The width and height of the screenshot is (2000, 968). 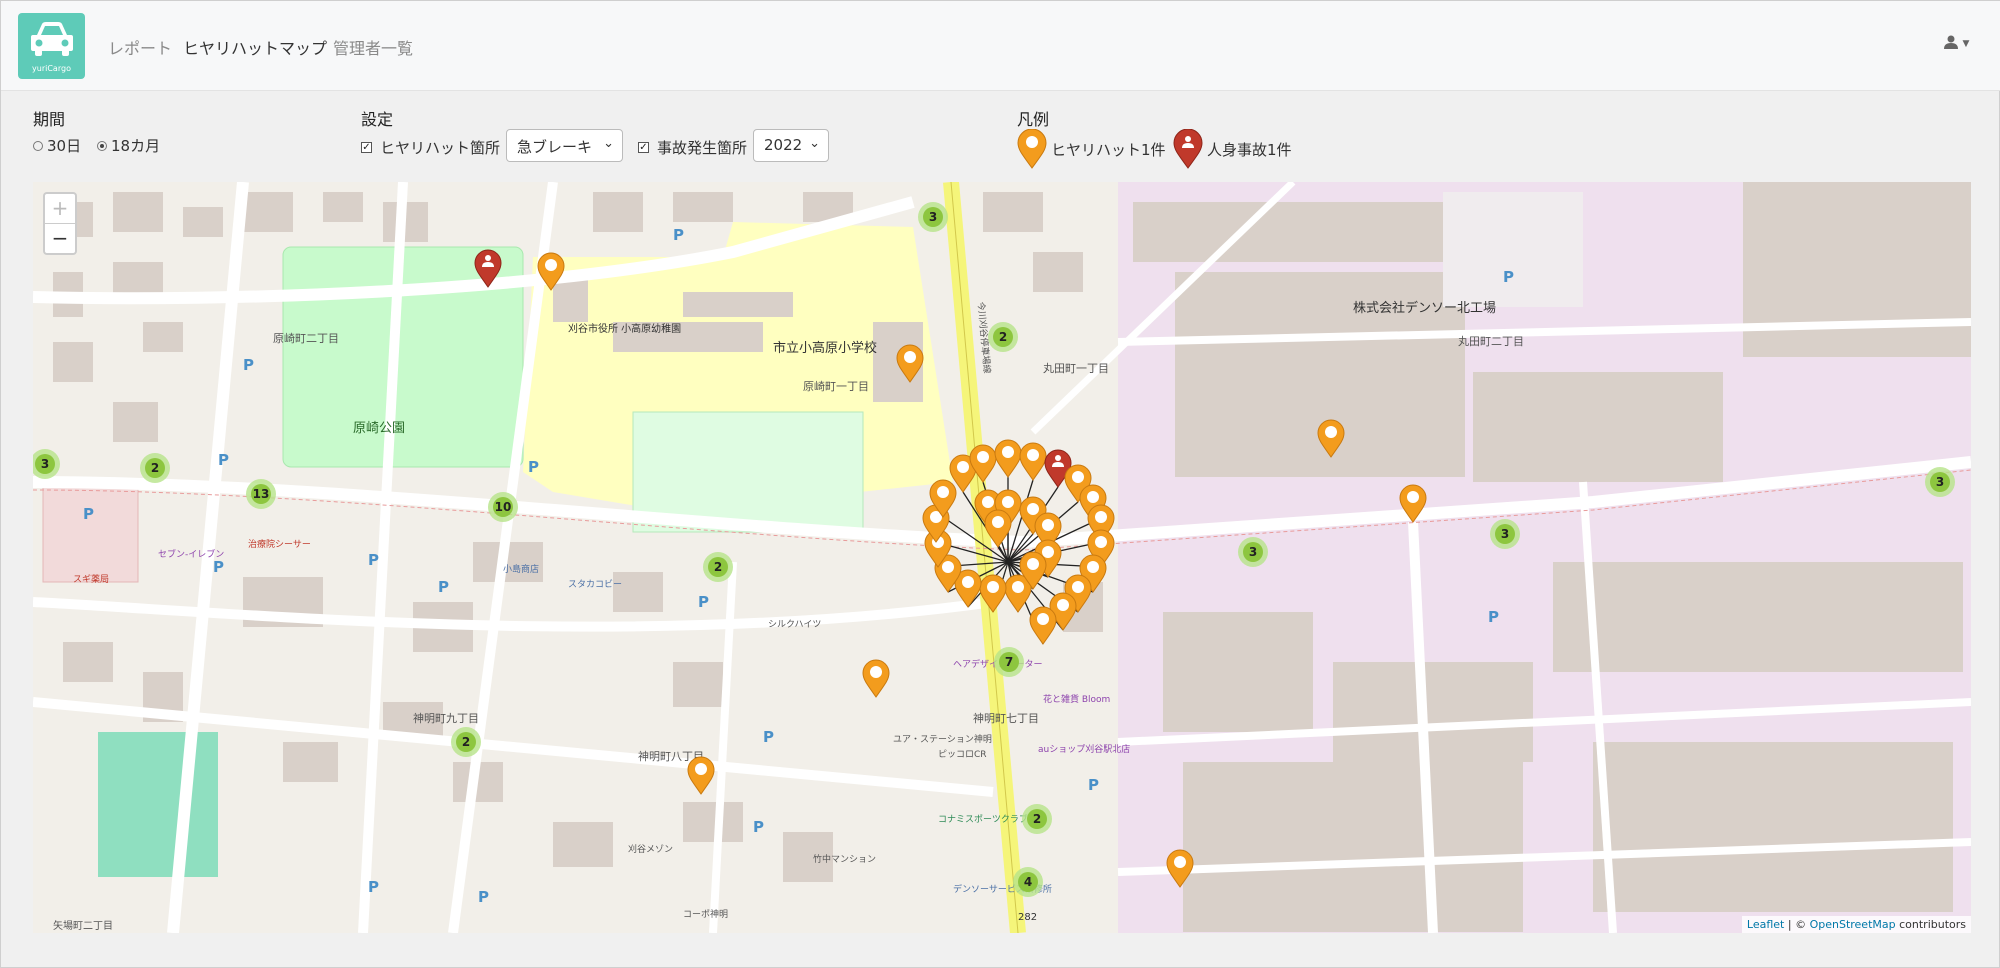 What do you see at coordinates (1966, 44) in the screenshot?
I see `caret-down-icon: ▼` at bounding box center [1966, 44].